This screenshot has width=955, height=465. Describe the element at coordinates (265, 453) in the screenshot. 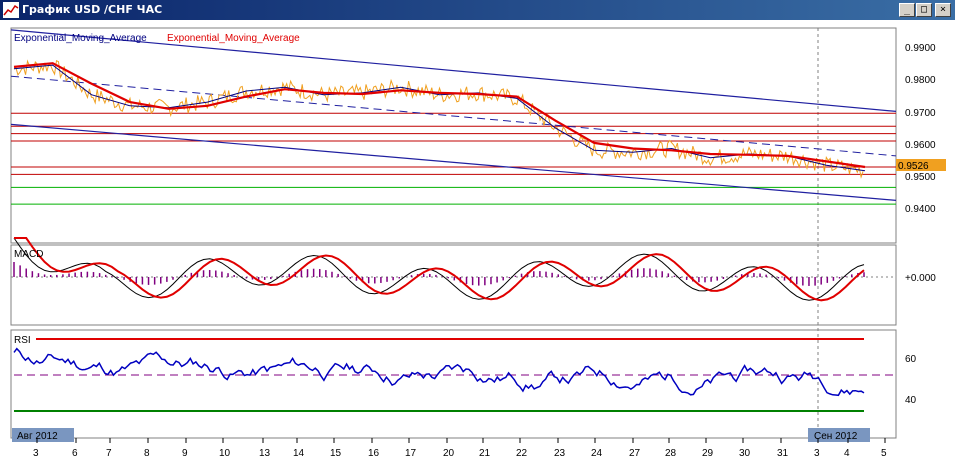

I see `x-tick-label: 13` at that location.